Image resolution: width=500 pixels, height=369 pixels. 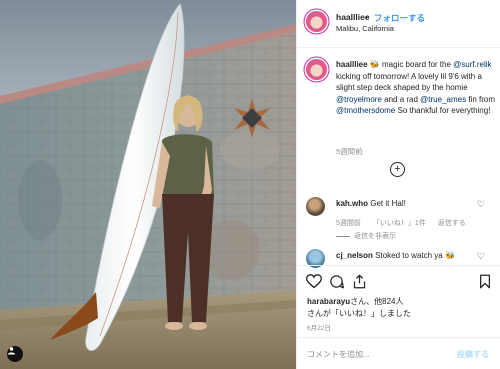 What do you see at coordinates (352, 203) in the screenshot?
I see `comment-username: kah.who` at bounding box center [352, 203].